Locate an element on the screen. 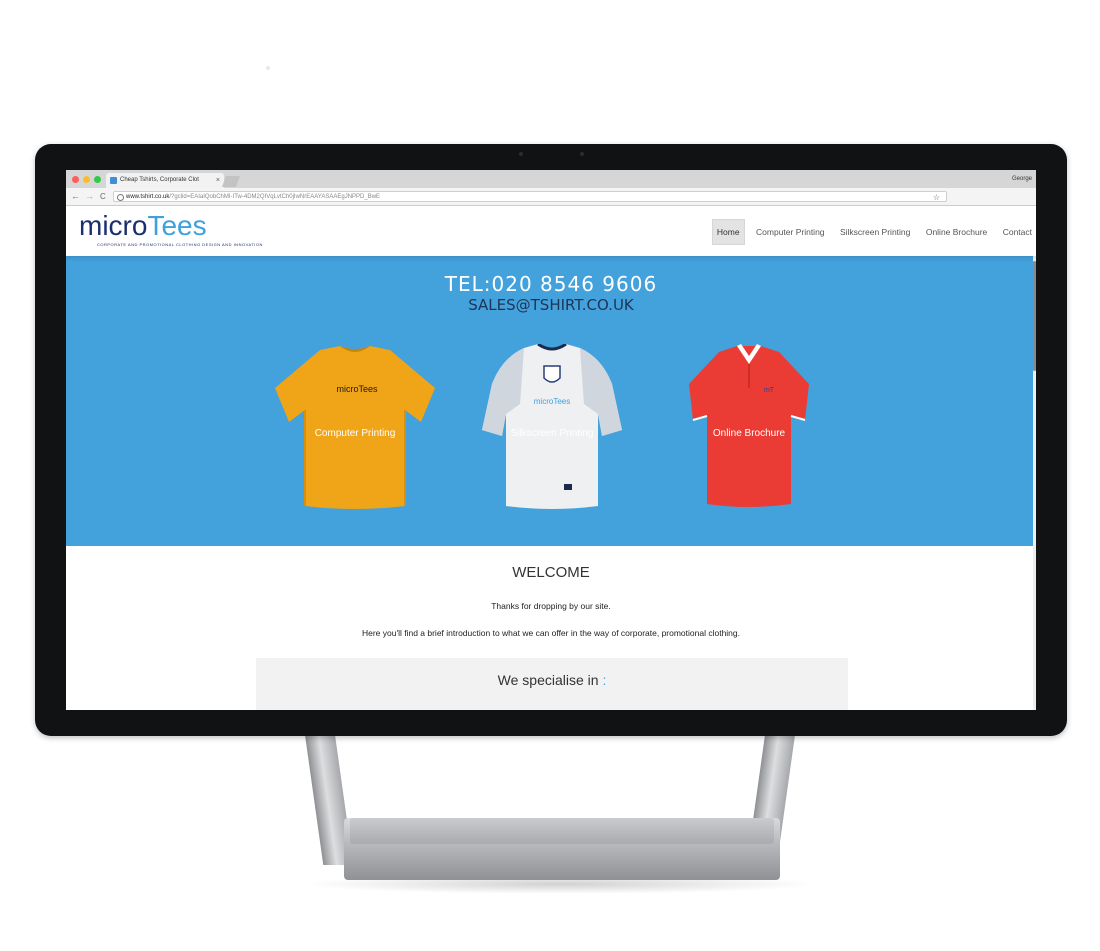  polo-print: mT is located at coordinates (769, 390).